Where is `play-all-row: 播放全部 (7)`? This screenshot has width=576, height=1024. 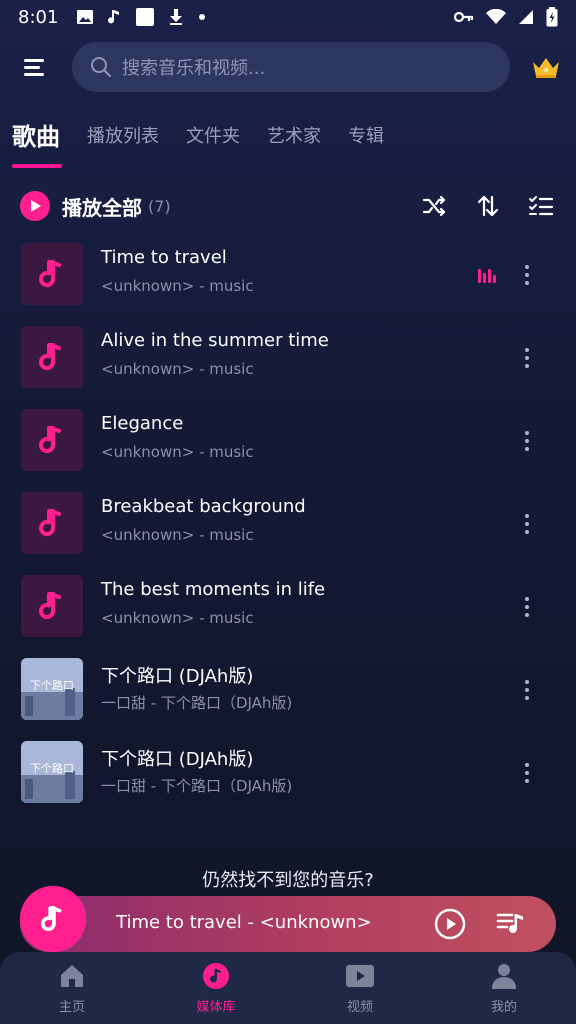
play-all-row: 播放全部 (7) is located at coordinates (288, 206).